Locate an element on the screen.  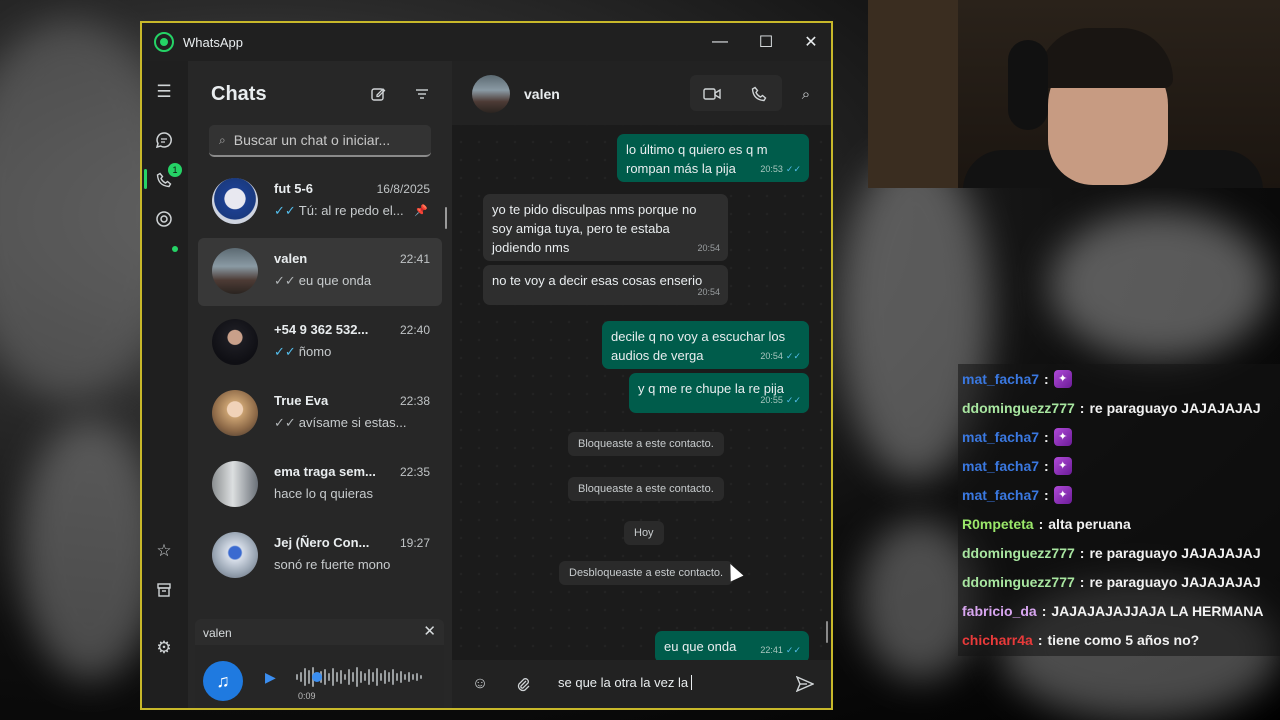
player-time: 0:09 is located at coordinates (307, 696).